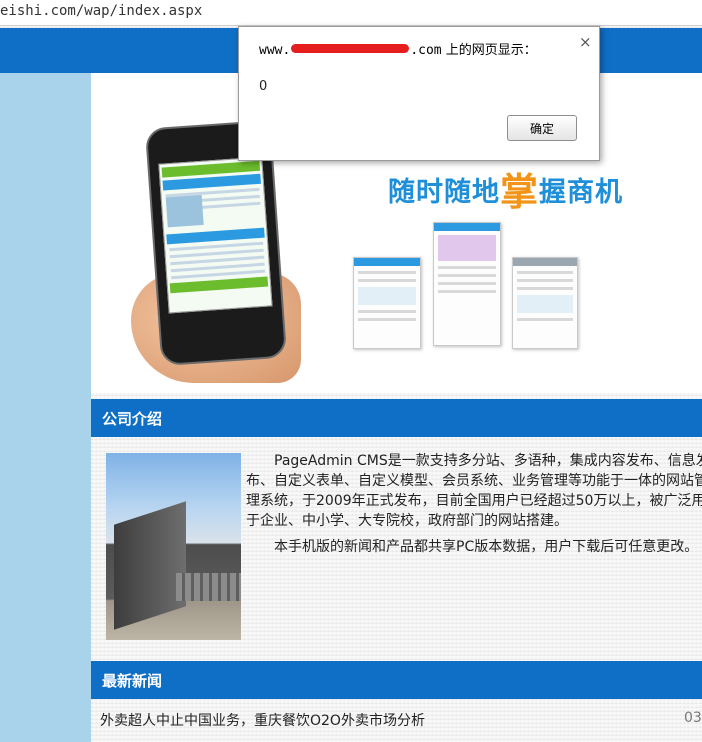 The image size is (702, 742). What do you see at coordinates (350, 48) in the screenshot?
I see `redaction-mark` at bounding box center [350, 48].